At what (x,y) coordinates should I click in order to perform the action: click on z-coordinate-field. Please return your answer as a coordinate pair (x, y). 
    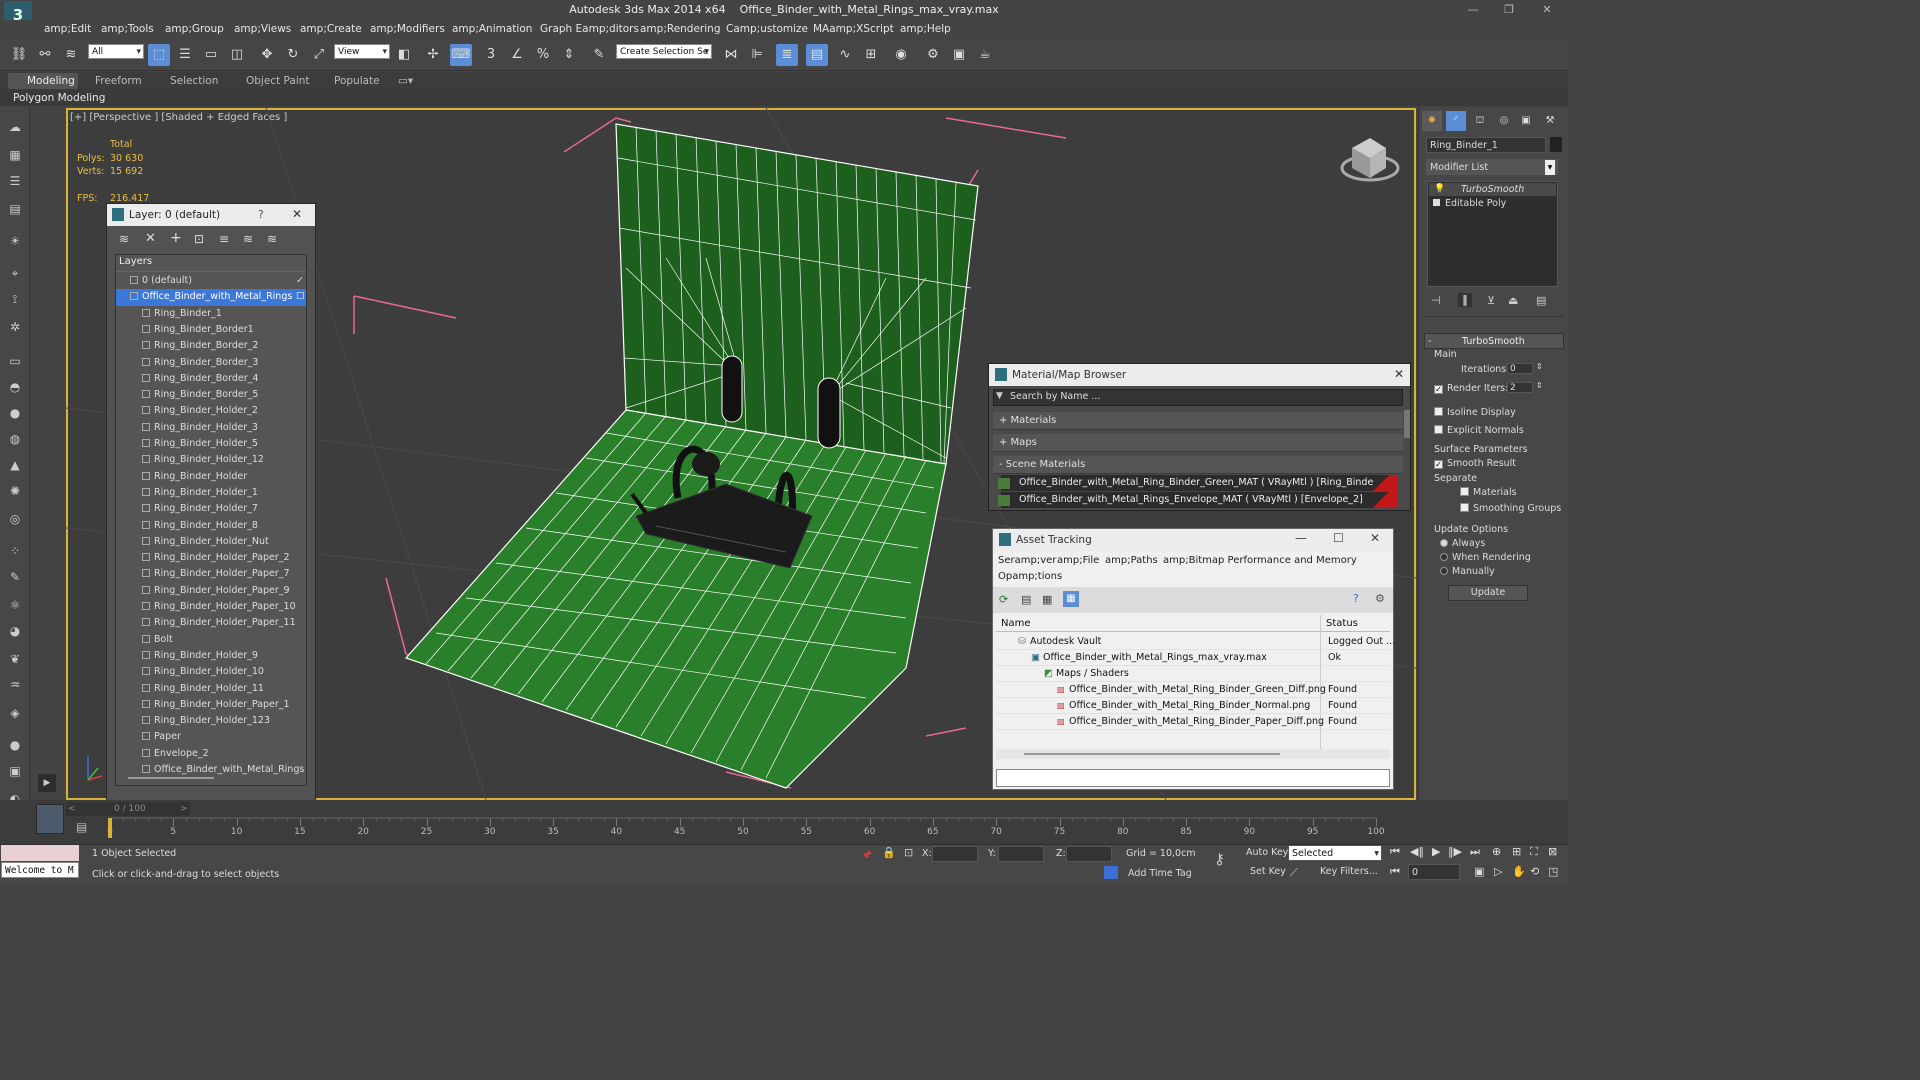
    Looking at the image, I should click on (1089, 854).